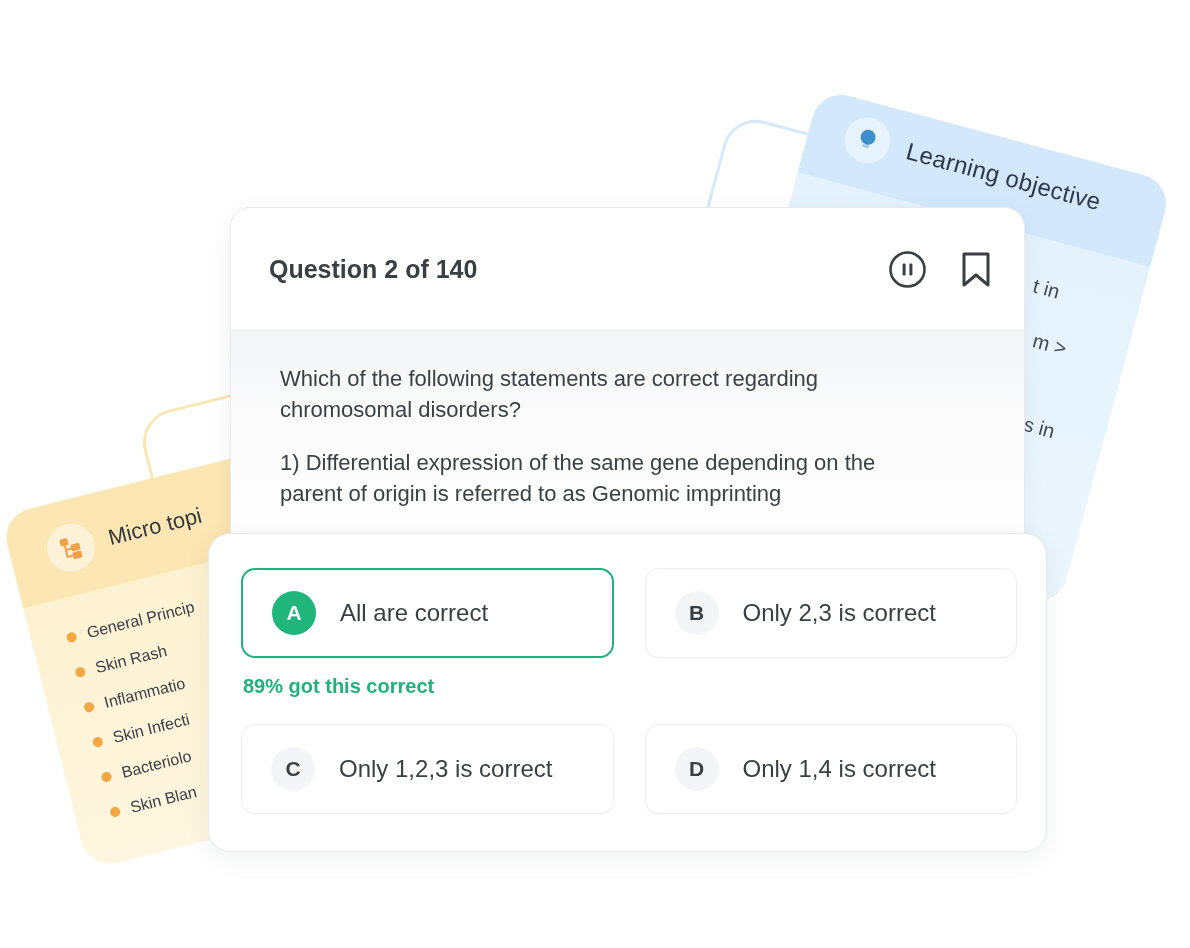 The height and width of the screenshot is (948, 1190). Describe the element at coordinates (374, 269) in the screenshot. I see `question-title: Question 2 of 140` at that location.